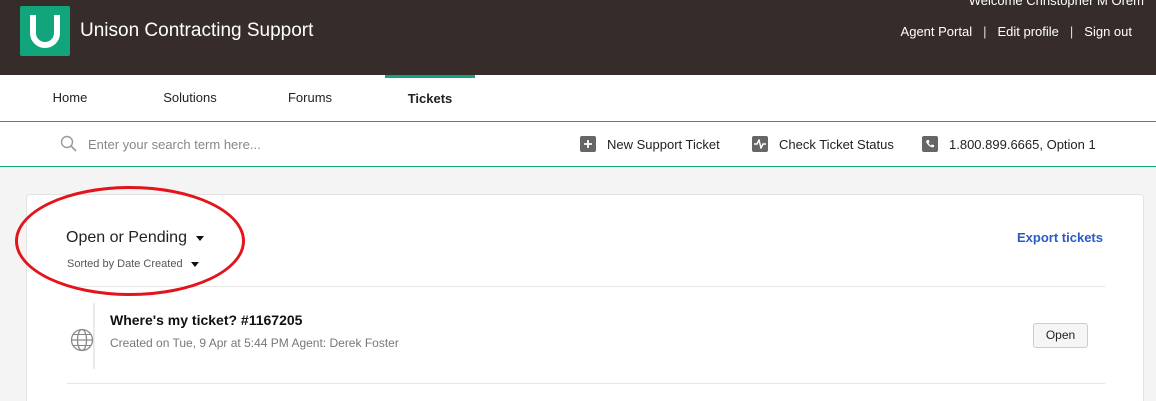 The height and width of the screenshot is (401, 1156). I want to click on ticket-filter-dropdown: Open or Pending, so click(135, 238).